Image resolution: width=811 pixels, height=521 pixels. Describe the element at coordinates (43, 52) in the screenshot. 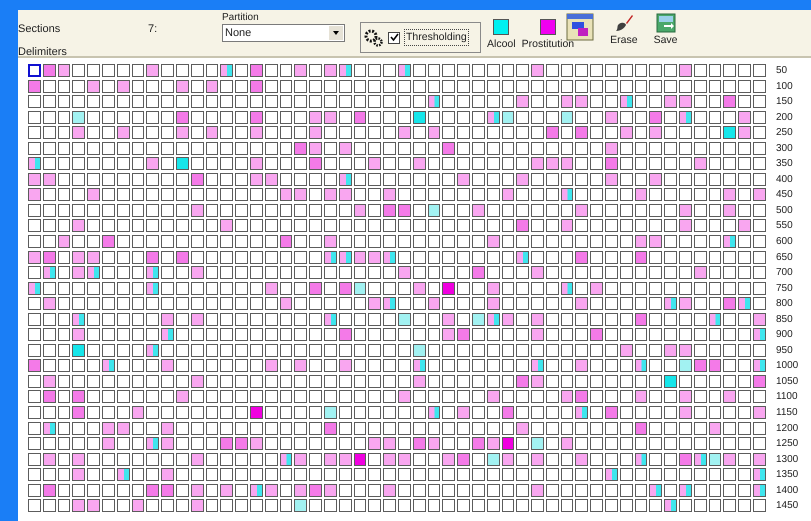

I see `delimiters-label: Delimiters` at that location.